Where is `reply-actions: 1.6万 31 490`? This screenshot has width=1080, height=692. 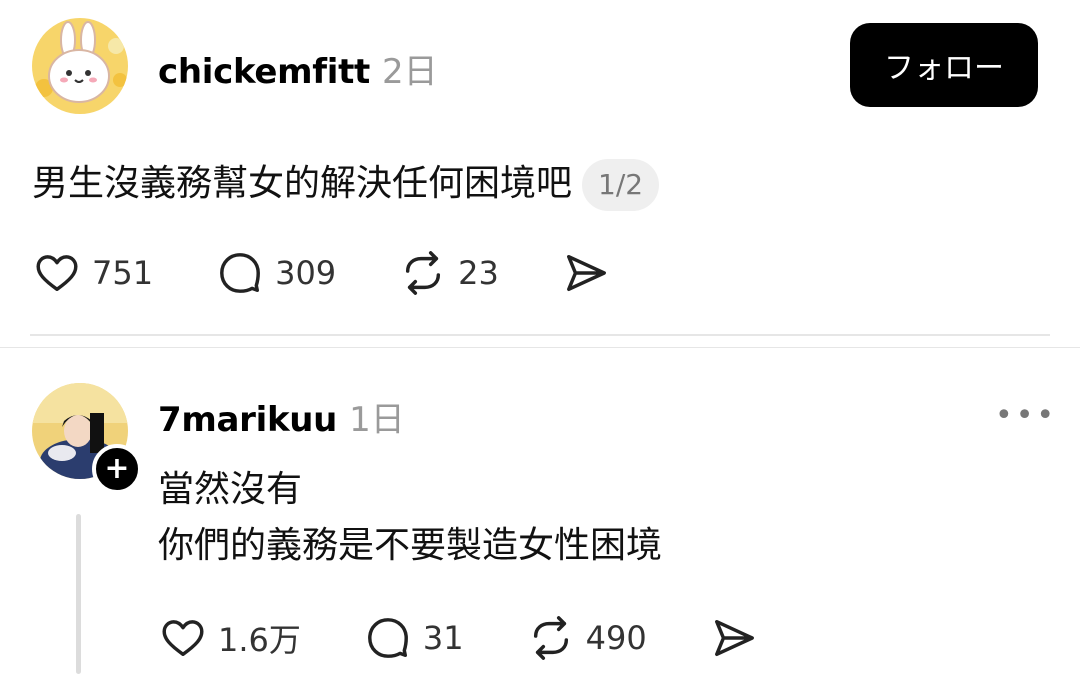 reply-actions: 1.6万 31 490 is located at coordinates (458, 638).